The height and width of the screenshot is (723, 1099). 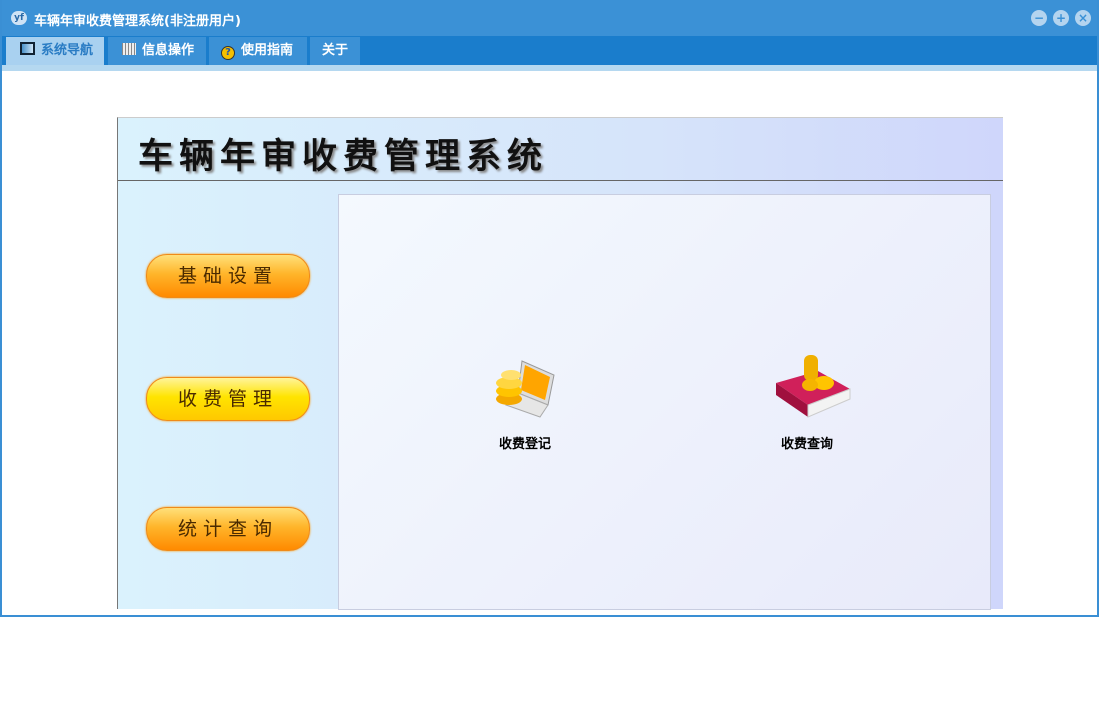 I want to click on tab-label: 系统导航, so click(x=67, y=50).